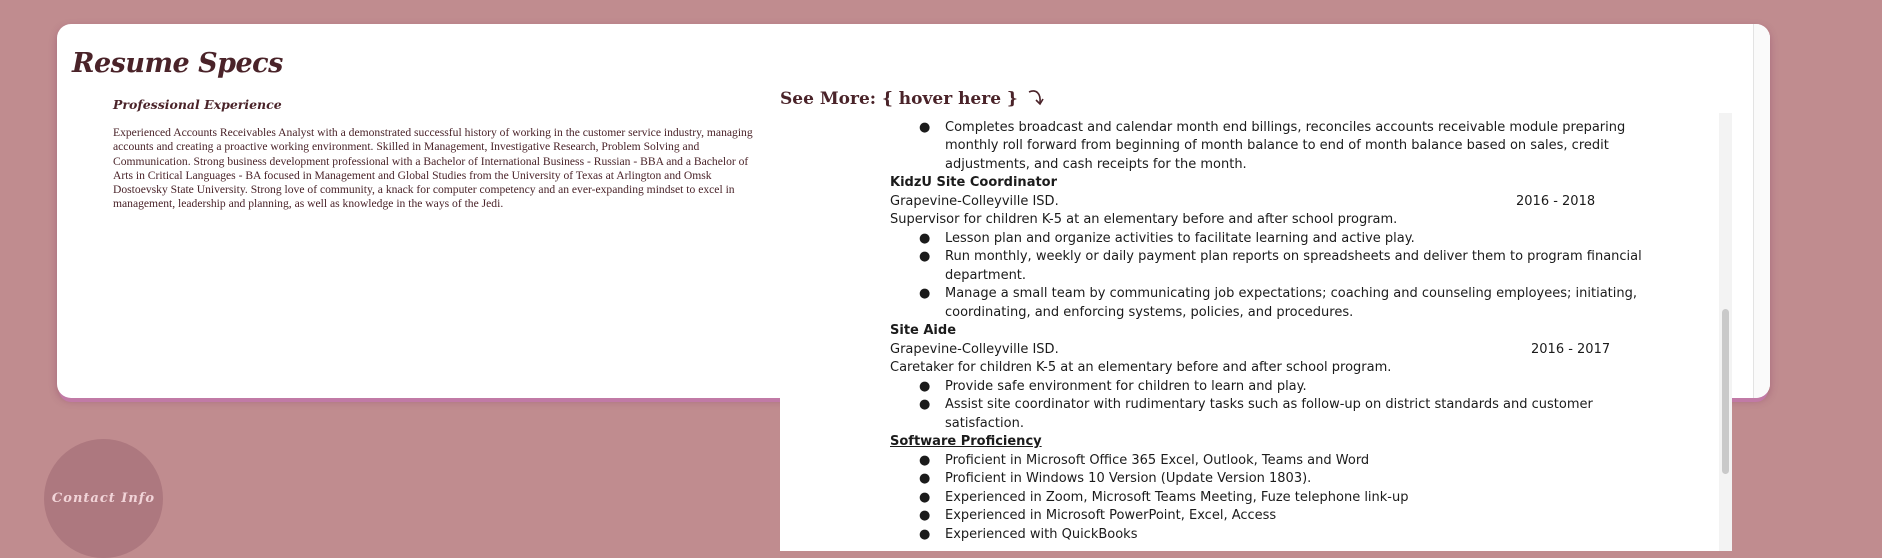  What do you see at coordinates (899, 99) in the screenshot?
I see `see-more-label: See More: { hover here }` at bounding box center [899, 99].